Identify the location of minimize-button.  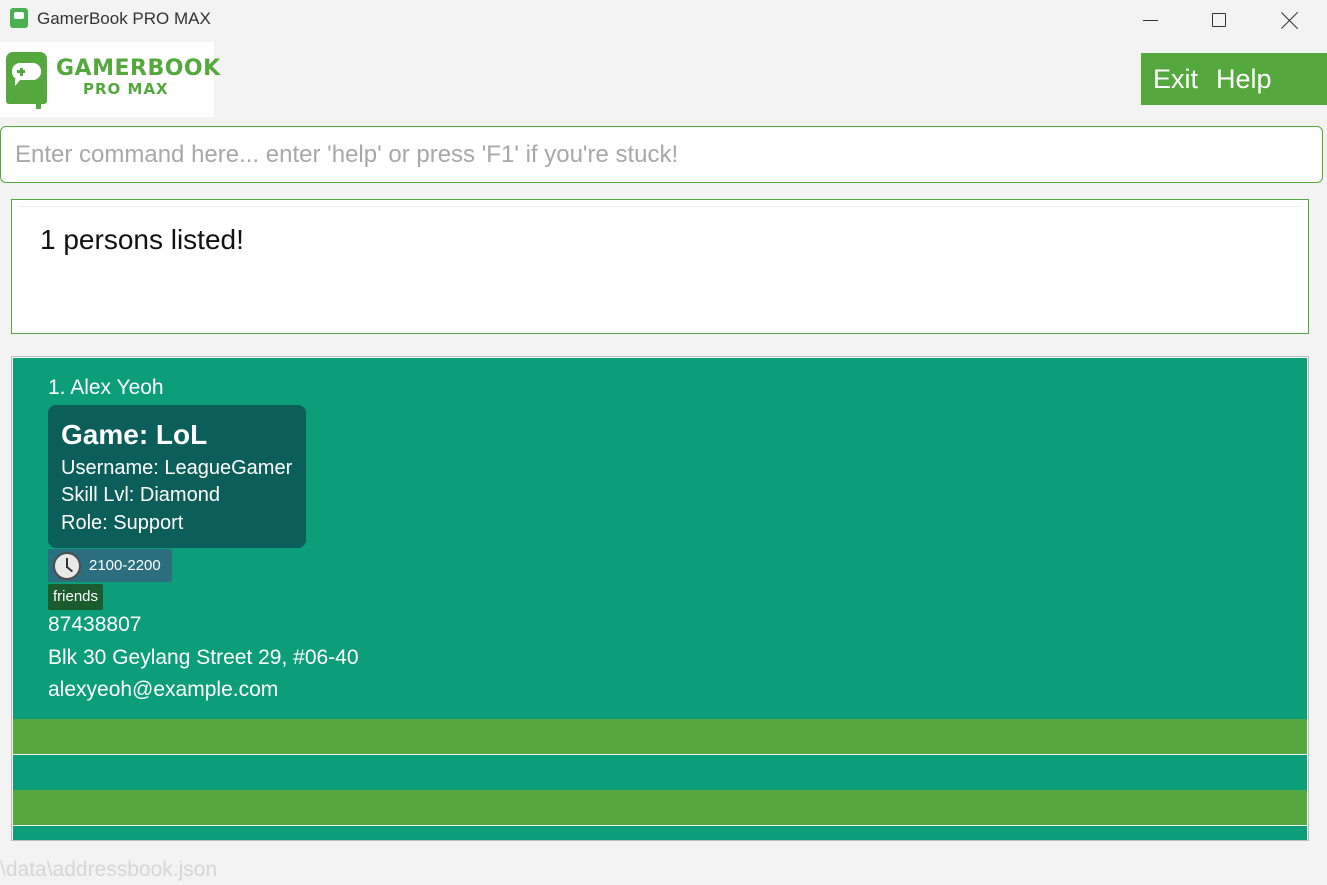
(1150, 20).